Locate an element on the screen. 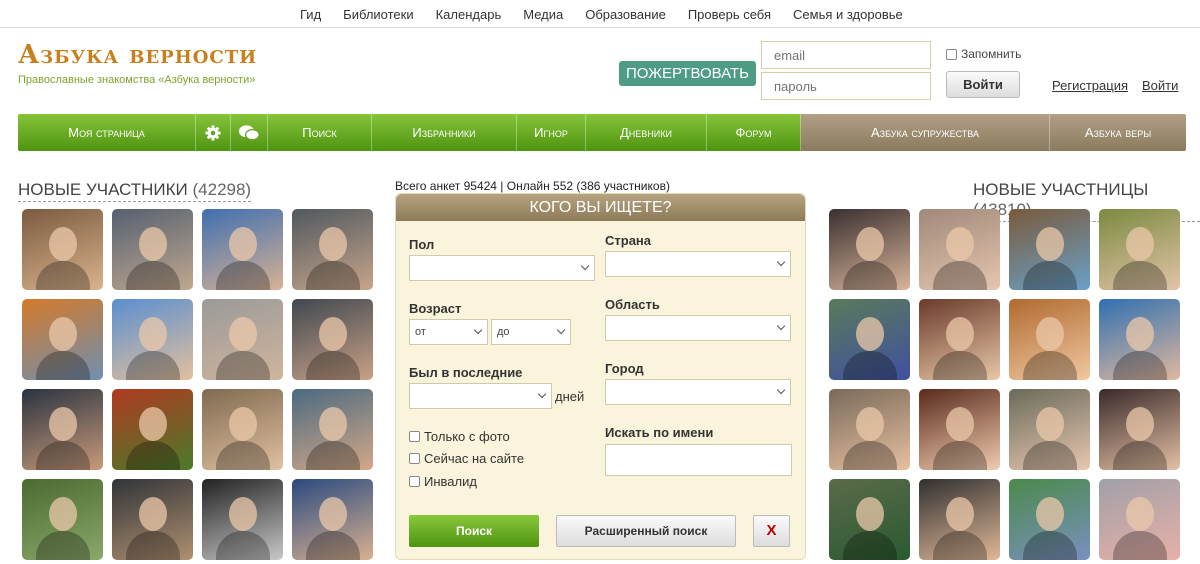 The image size is (1200, 564). nav-diaries: Дневники is located at coordinates (646, 132).